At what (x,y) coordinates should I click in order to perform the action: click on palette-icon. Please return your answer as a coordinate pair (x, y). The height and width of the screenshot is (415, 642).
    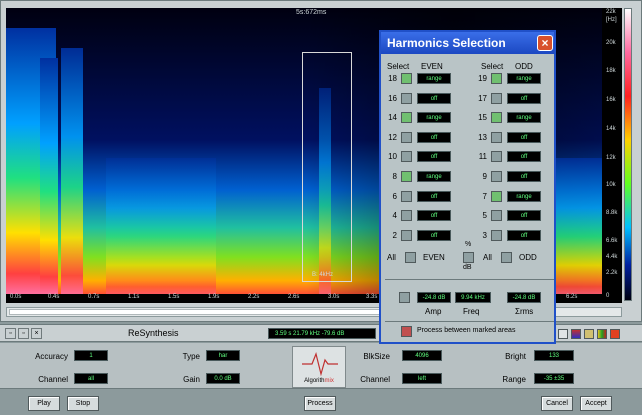
    Looking at the image, I should click on (576, 334).